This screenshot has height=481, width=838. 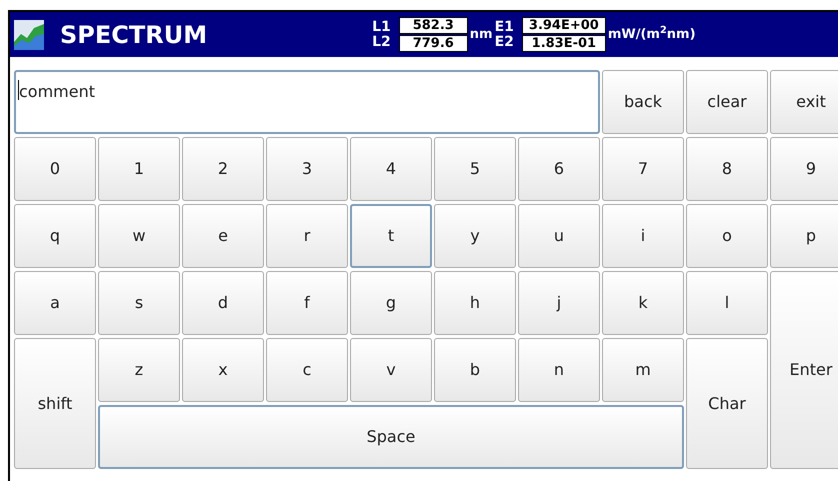 I want to click on keyboard-key: x, so click(x=223, y=370).